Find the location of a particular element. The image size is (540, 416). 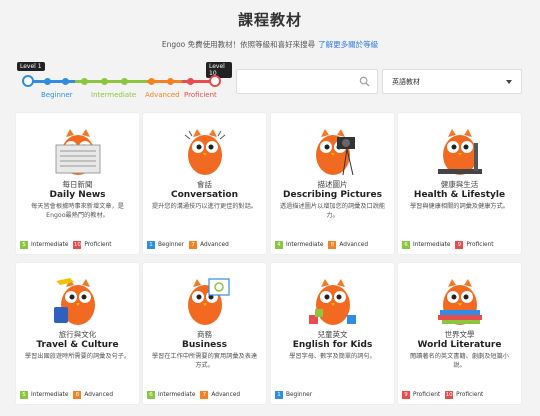

kids-owl-icon is located at coordinates (332, 302).